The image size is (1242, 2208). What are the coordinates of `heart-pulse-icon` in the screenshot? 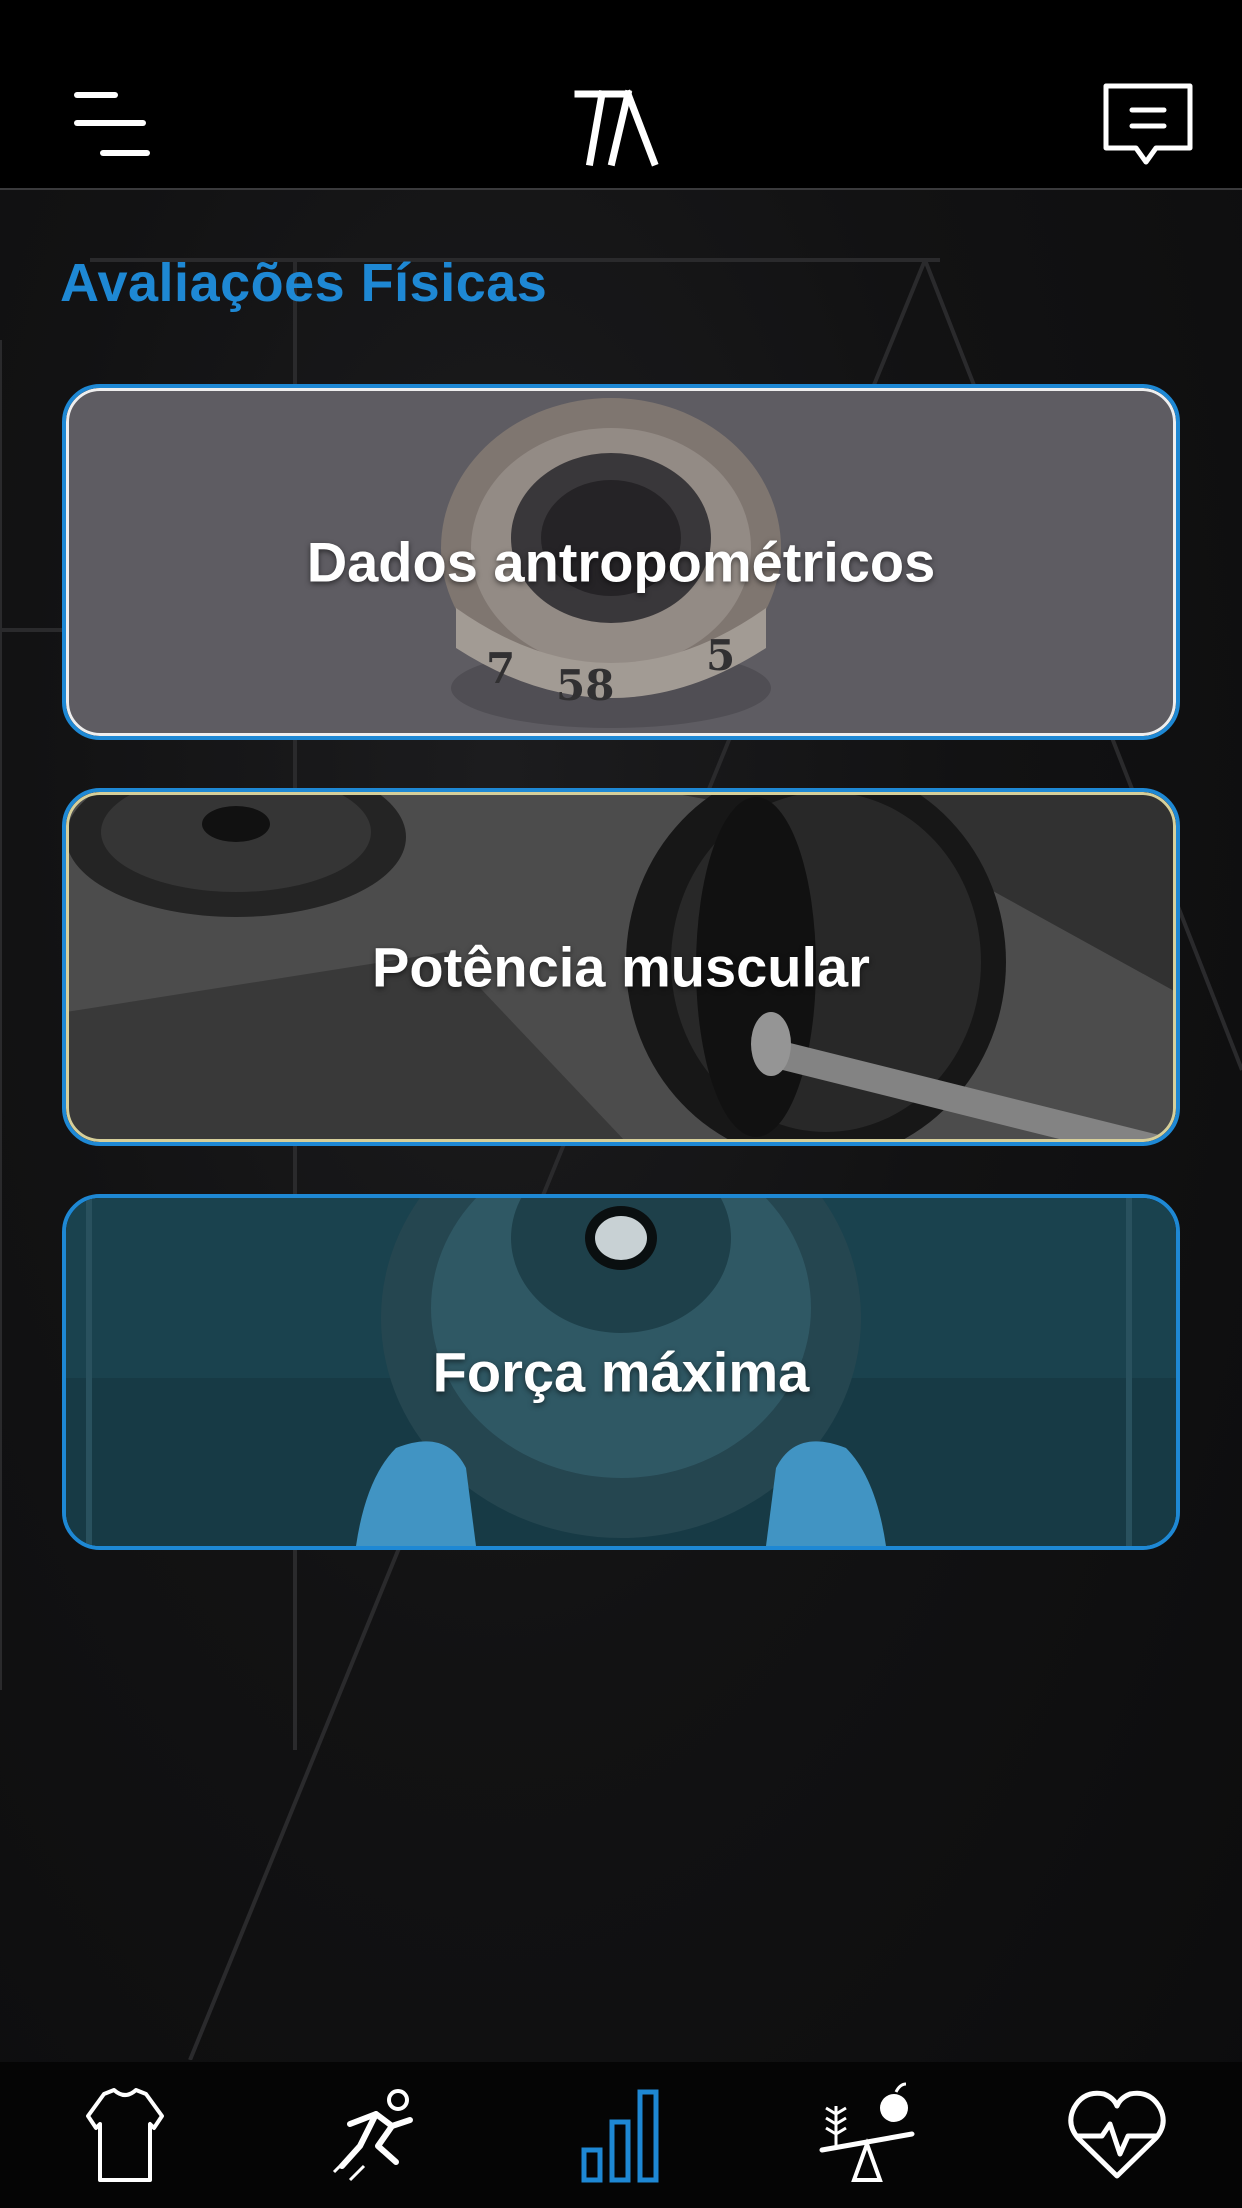 It's located at (1117, 2134).